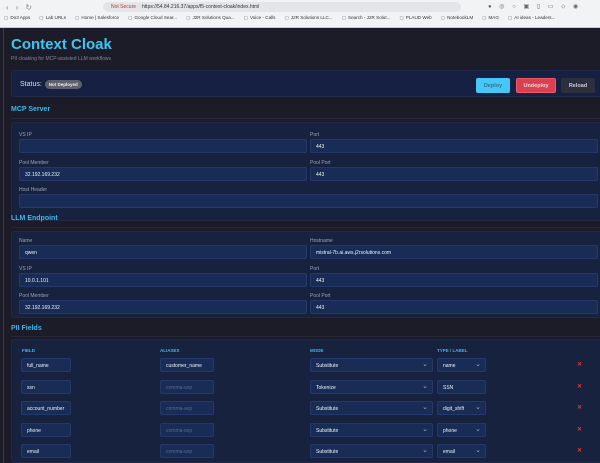 Image resolution: width=600 pixels, height=463 pixels. What do you see at coordinates (461, 365) in the screenshot?
I see `type-select: name` at bounding box center [461, 365].